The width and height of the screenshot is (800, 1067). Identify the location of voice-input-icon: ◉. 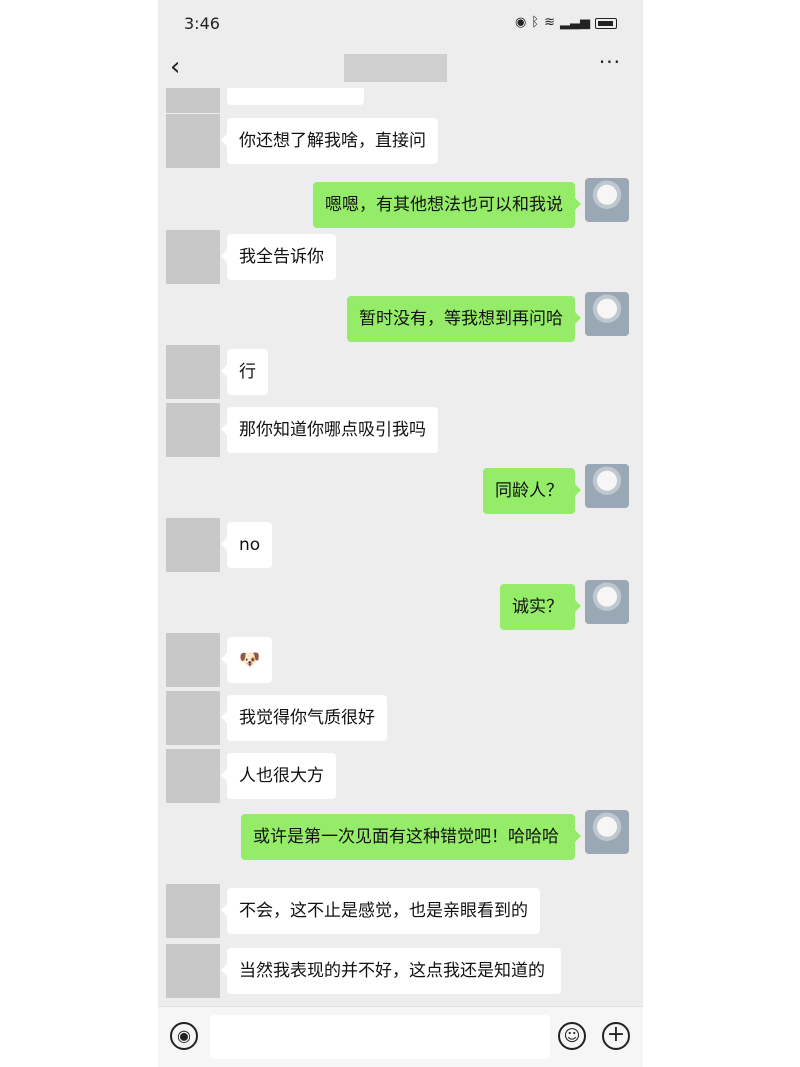
(184, 1036).